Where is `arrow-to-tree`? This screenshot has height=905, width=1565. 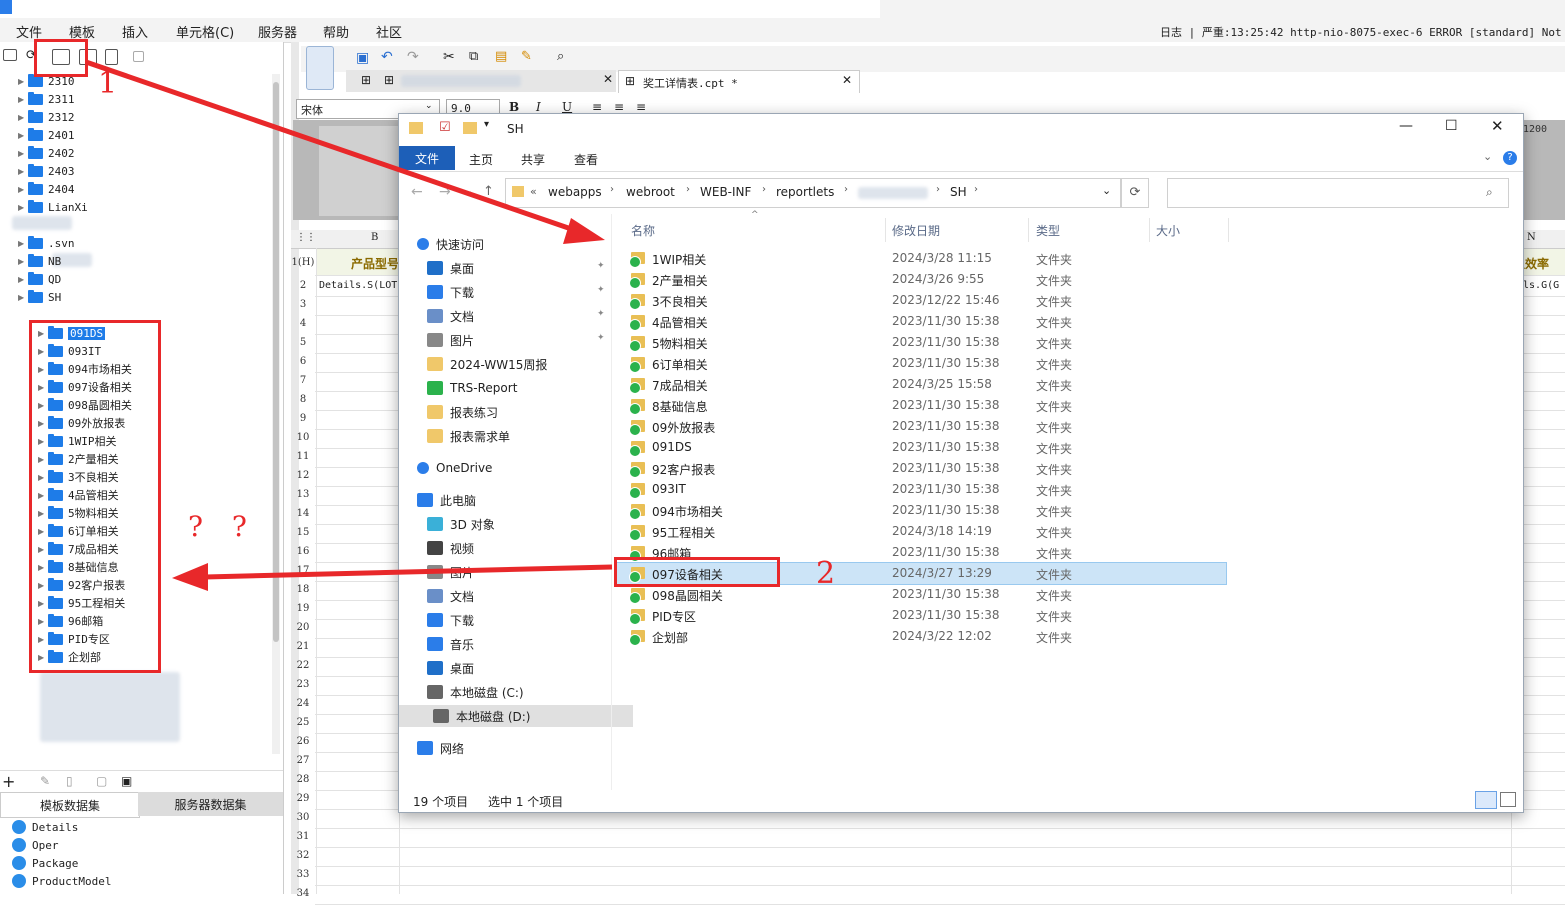 arrow-to-tree is located at coordinates (392, 577).